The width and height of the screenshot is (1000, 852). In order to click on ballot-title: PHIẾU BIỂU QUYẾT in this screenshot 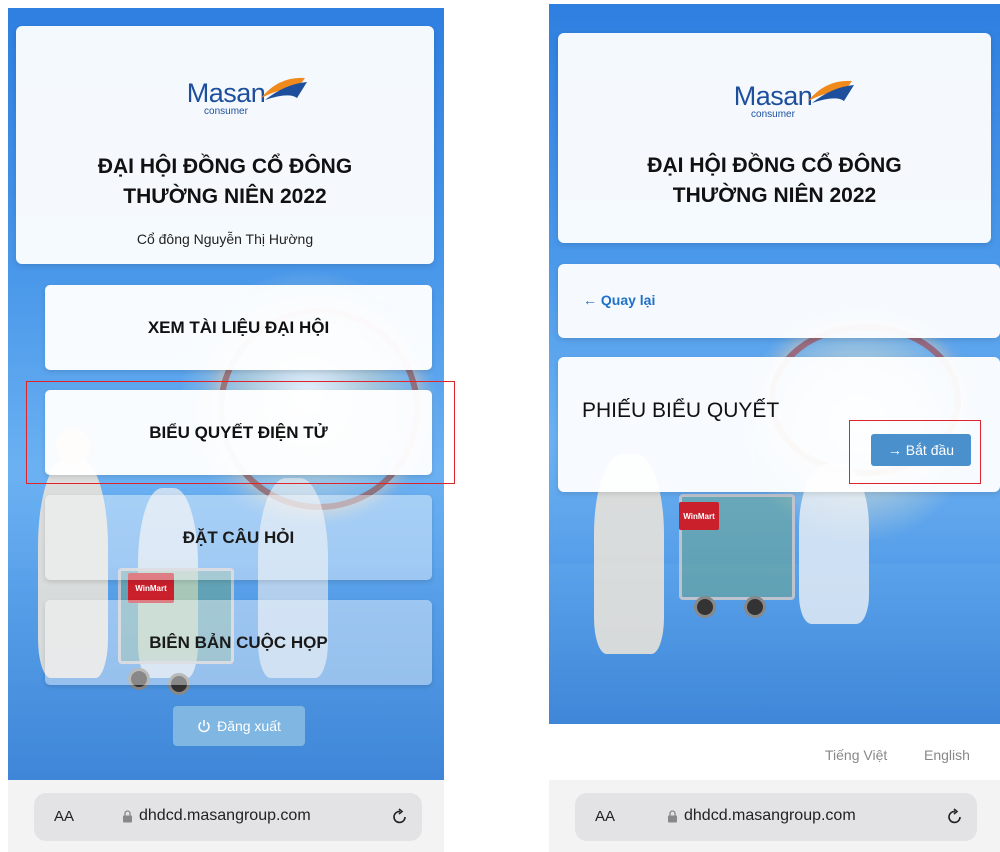, I will do `click(681, 410)`.